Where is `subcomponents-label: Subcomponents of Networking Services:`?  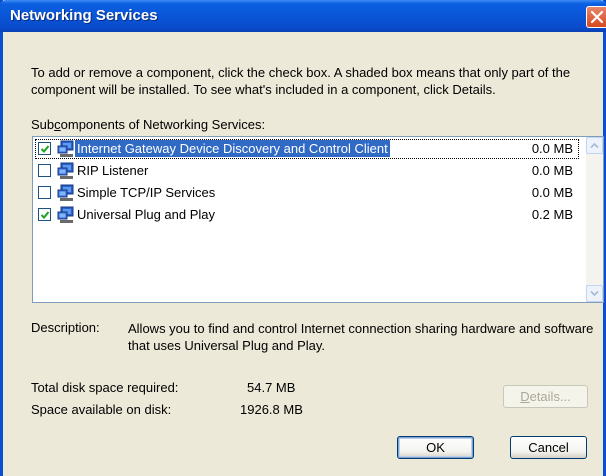 subcomponents-label: Subcomponents of Networking Services: is located at coordinates (148, 124).